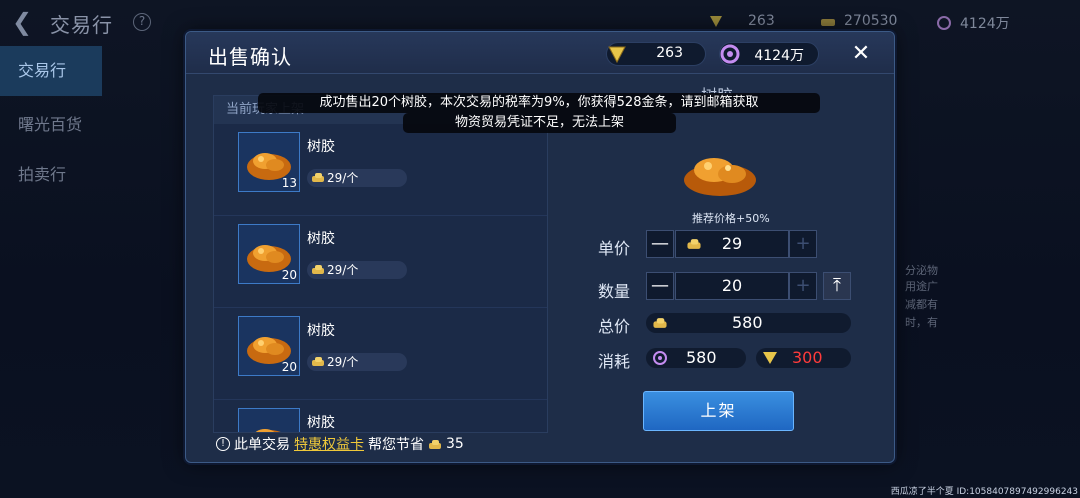  What do you see at coordinates (51, 175) in the screenshot?
I see `sidebar-item-auction: 拍卖行` at bounding box center [51, 175].